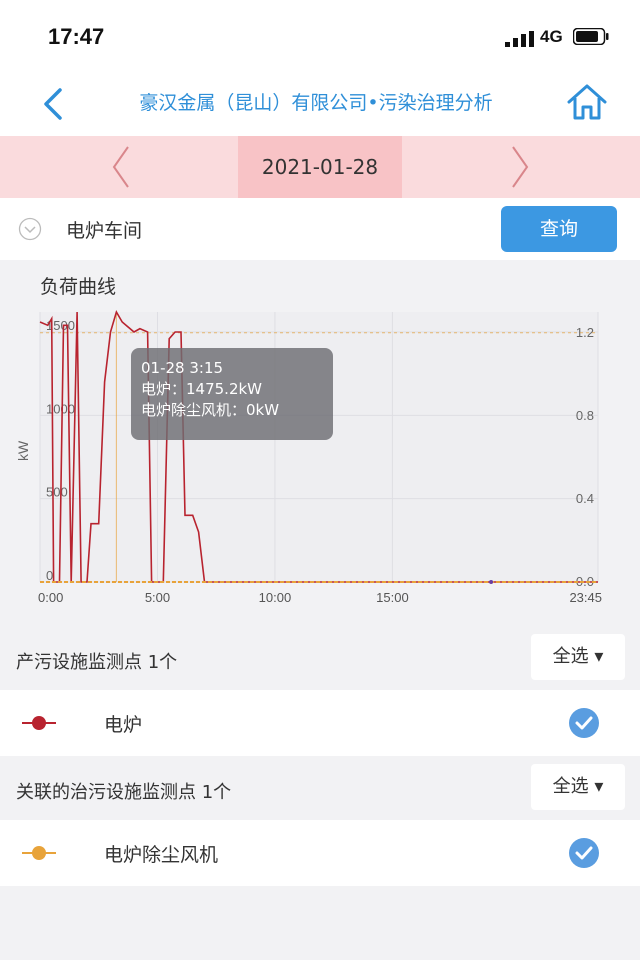  What do you see at coordinates (316, 103) in the screenshot?
I see `page-title: 豪汉金属（昆山）有限公司•污染治理分析` at bounding box center [316, 103].